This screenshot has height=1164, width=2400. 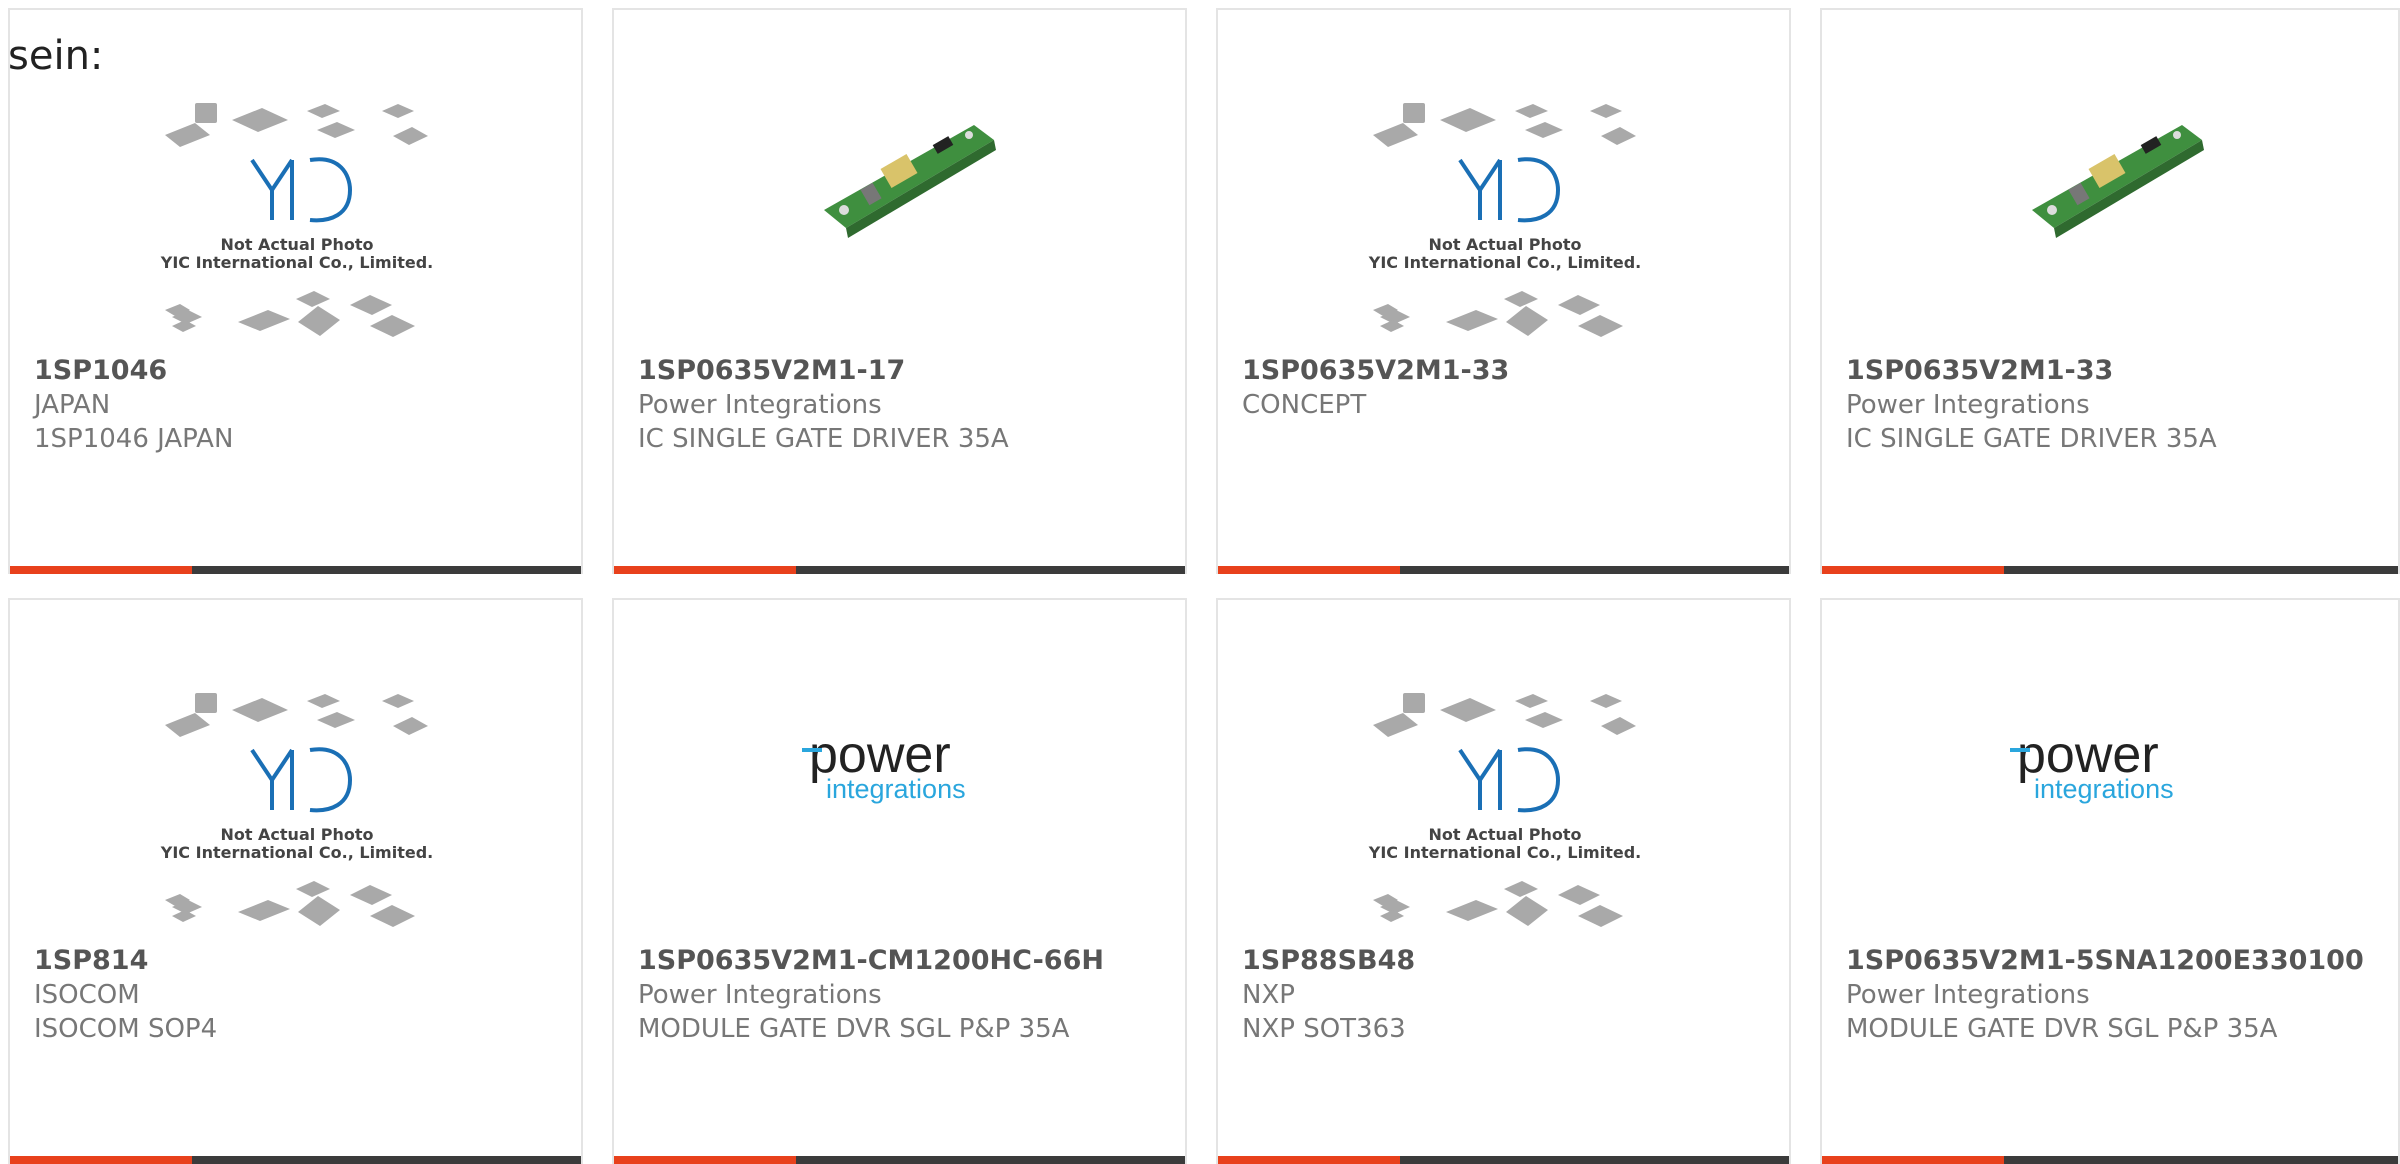 What do you see at coordinates (906, 371) in the screenshot?
I see `part-number: 1SP0635V2M1-17` at bounding box center [906, 371].